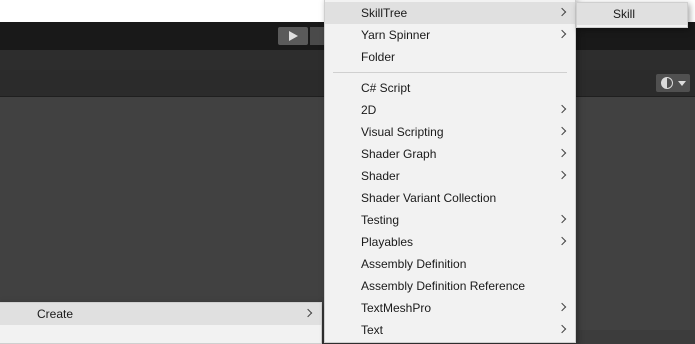 The width and height of the screenshot is (695, 344). I want to click on play-button, so click(293, 36).